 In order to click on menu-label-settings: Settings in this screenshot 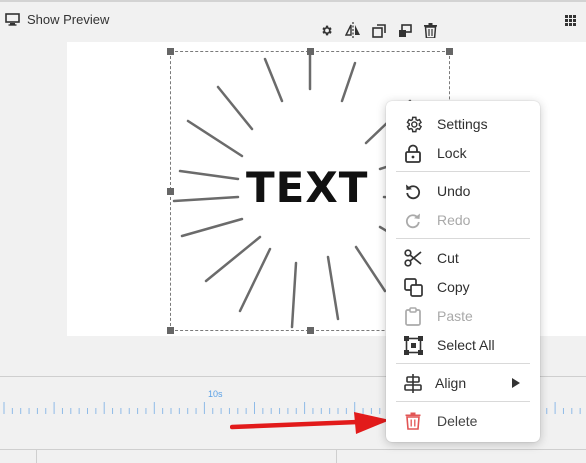, I will do `click(462, 124)`.